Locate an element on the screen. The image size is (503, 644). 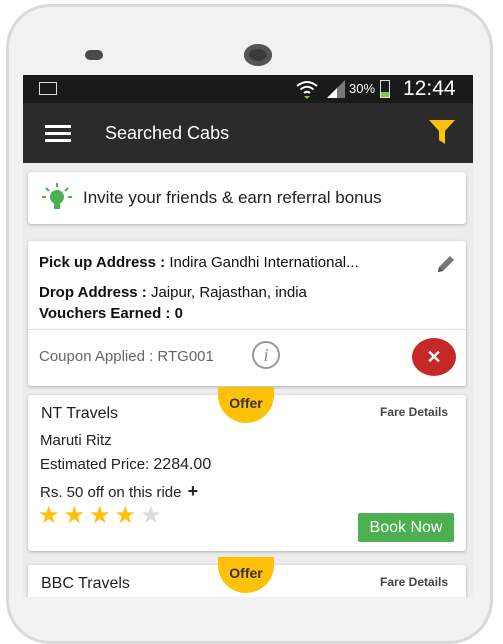
drop-value: Jaipur, Rajasthan, india is located at coordinates (228, 292).